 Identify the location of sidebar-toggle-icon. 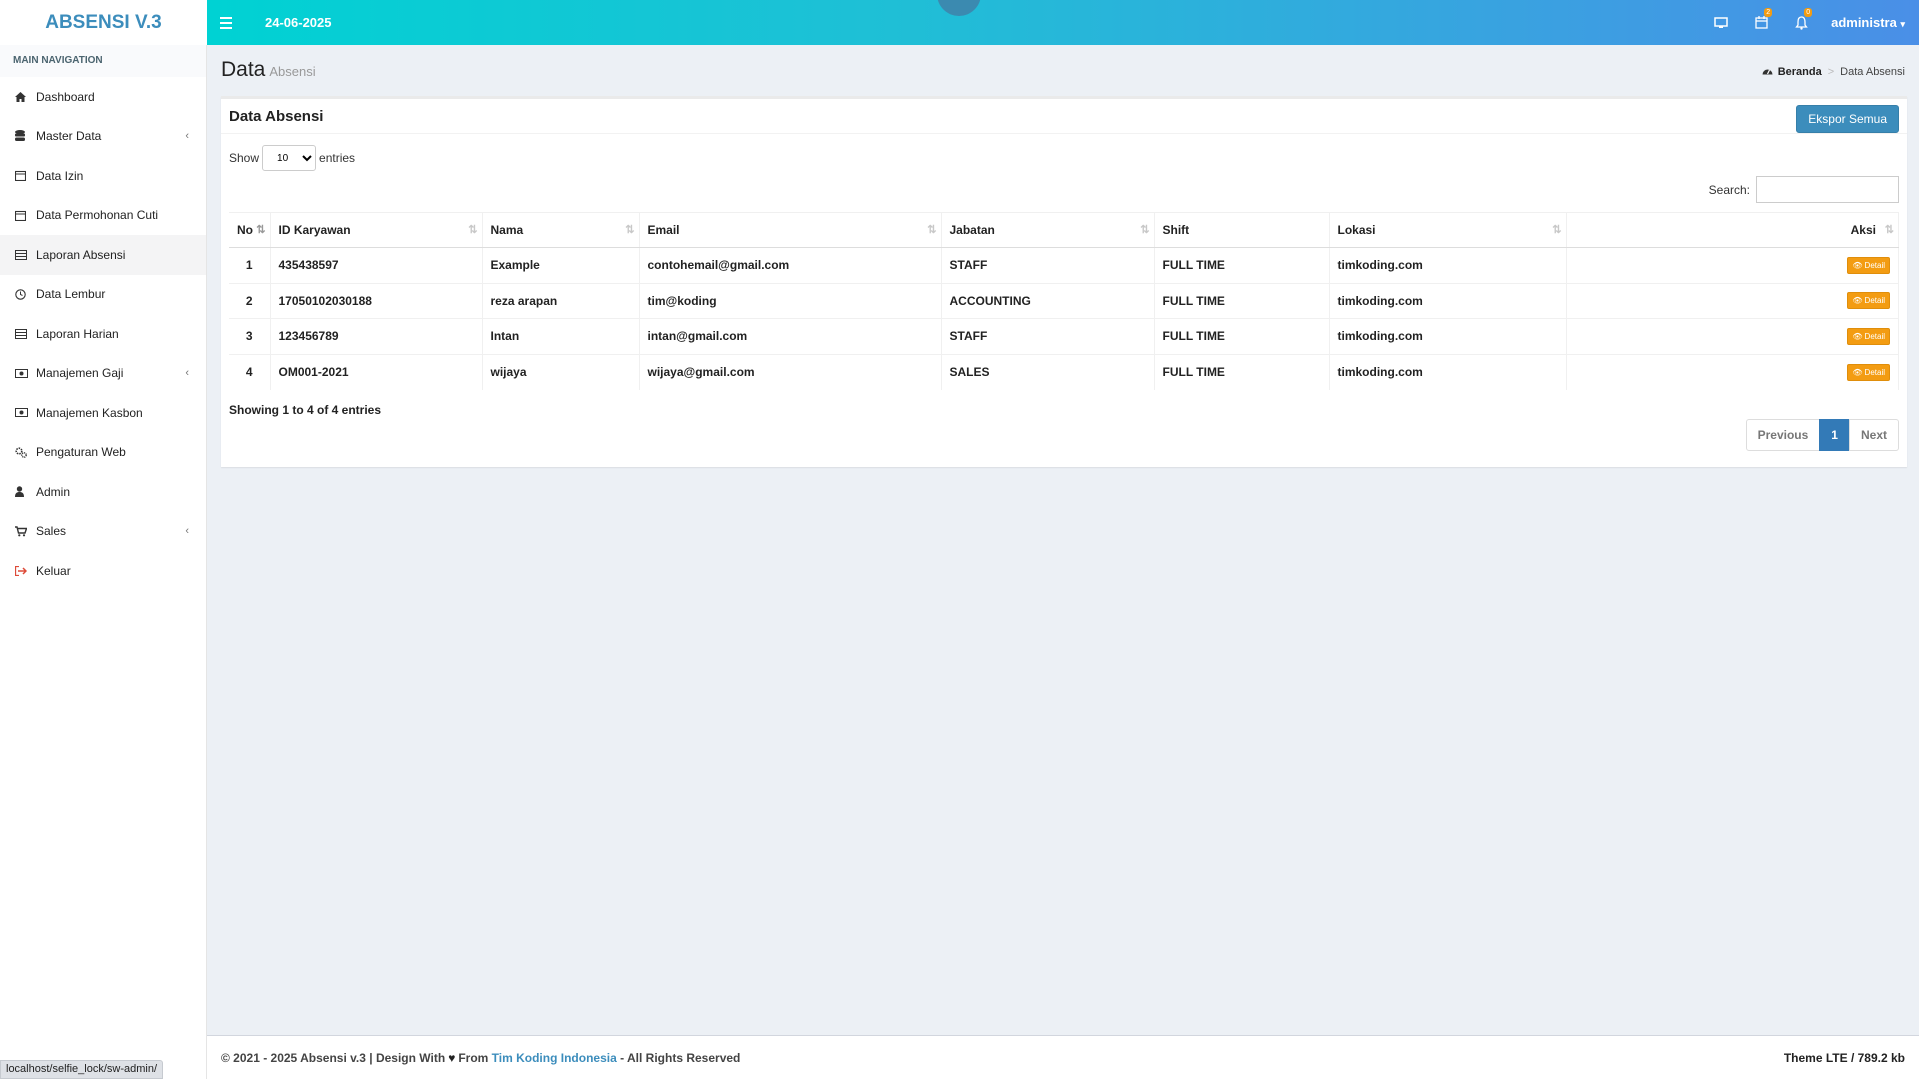
(230, 22).